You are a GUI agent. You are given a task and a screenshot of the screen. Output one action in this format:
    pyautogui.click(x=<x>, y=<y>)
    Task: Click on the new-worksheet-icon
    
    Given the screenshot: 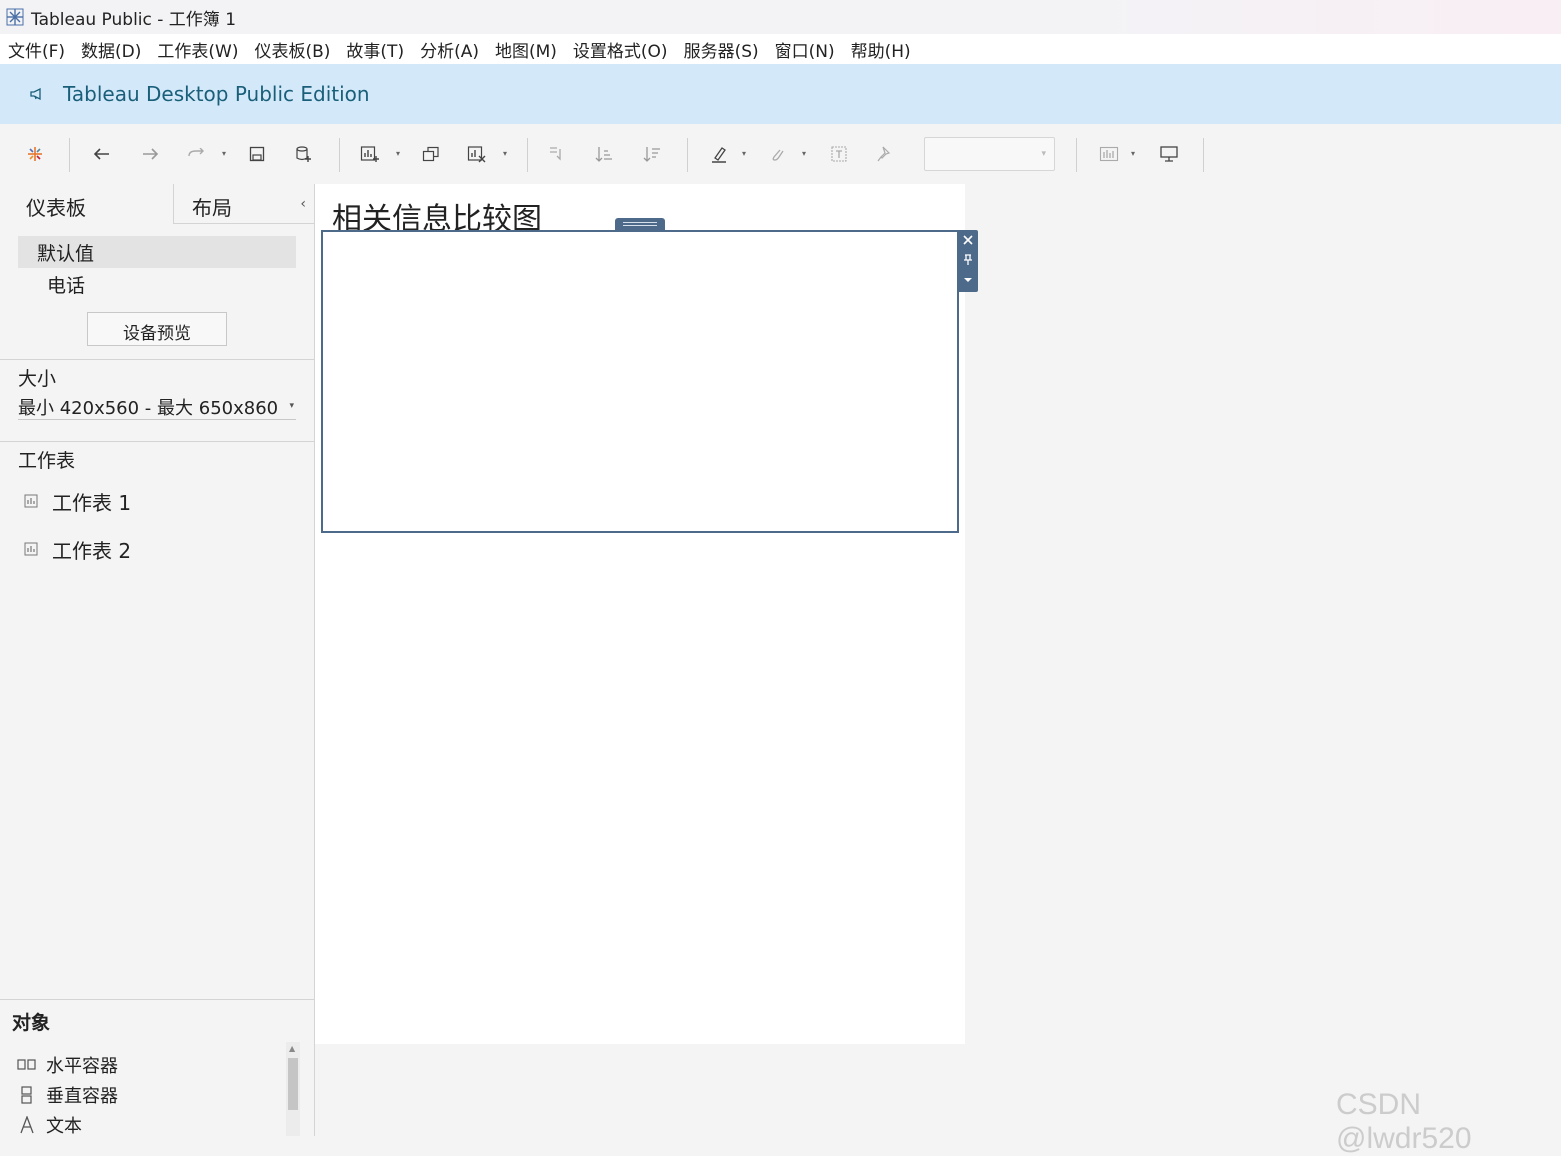 What is the action you would take?
    pyautogui.click(x=370, y=154)
    